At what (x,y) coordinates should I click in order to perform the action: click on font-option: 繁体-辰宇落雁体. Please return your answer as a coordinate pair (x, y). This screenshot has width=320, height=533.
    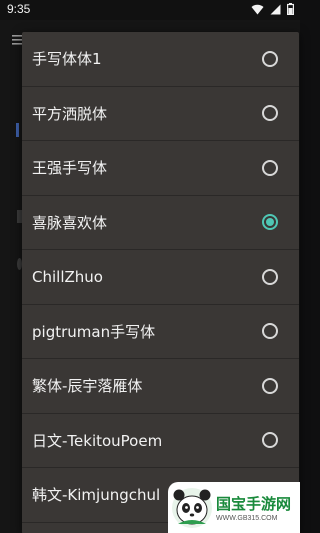
    Looking at the image, I should click on (160, 386).